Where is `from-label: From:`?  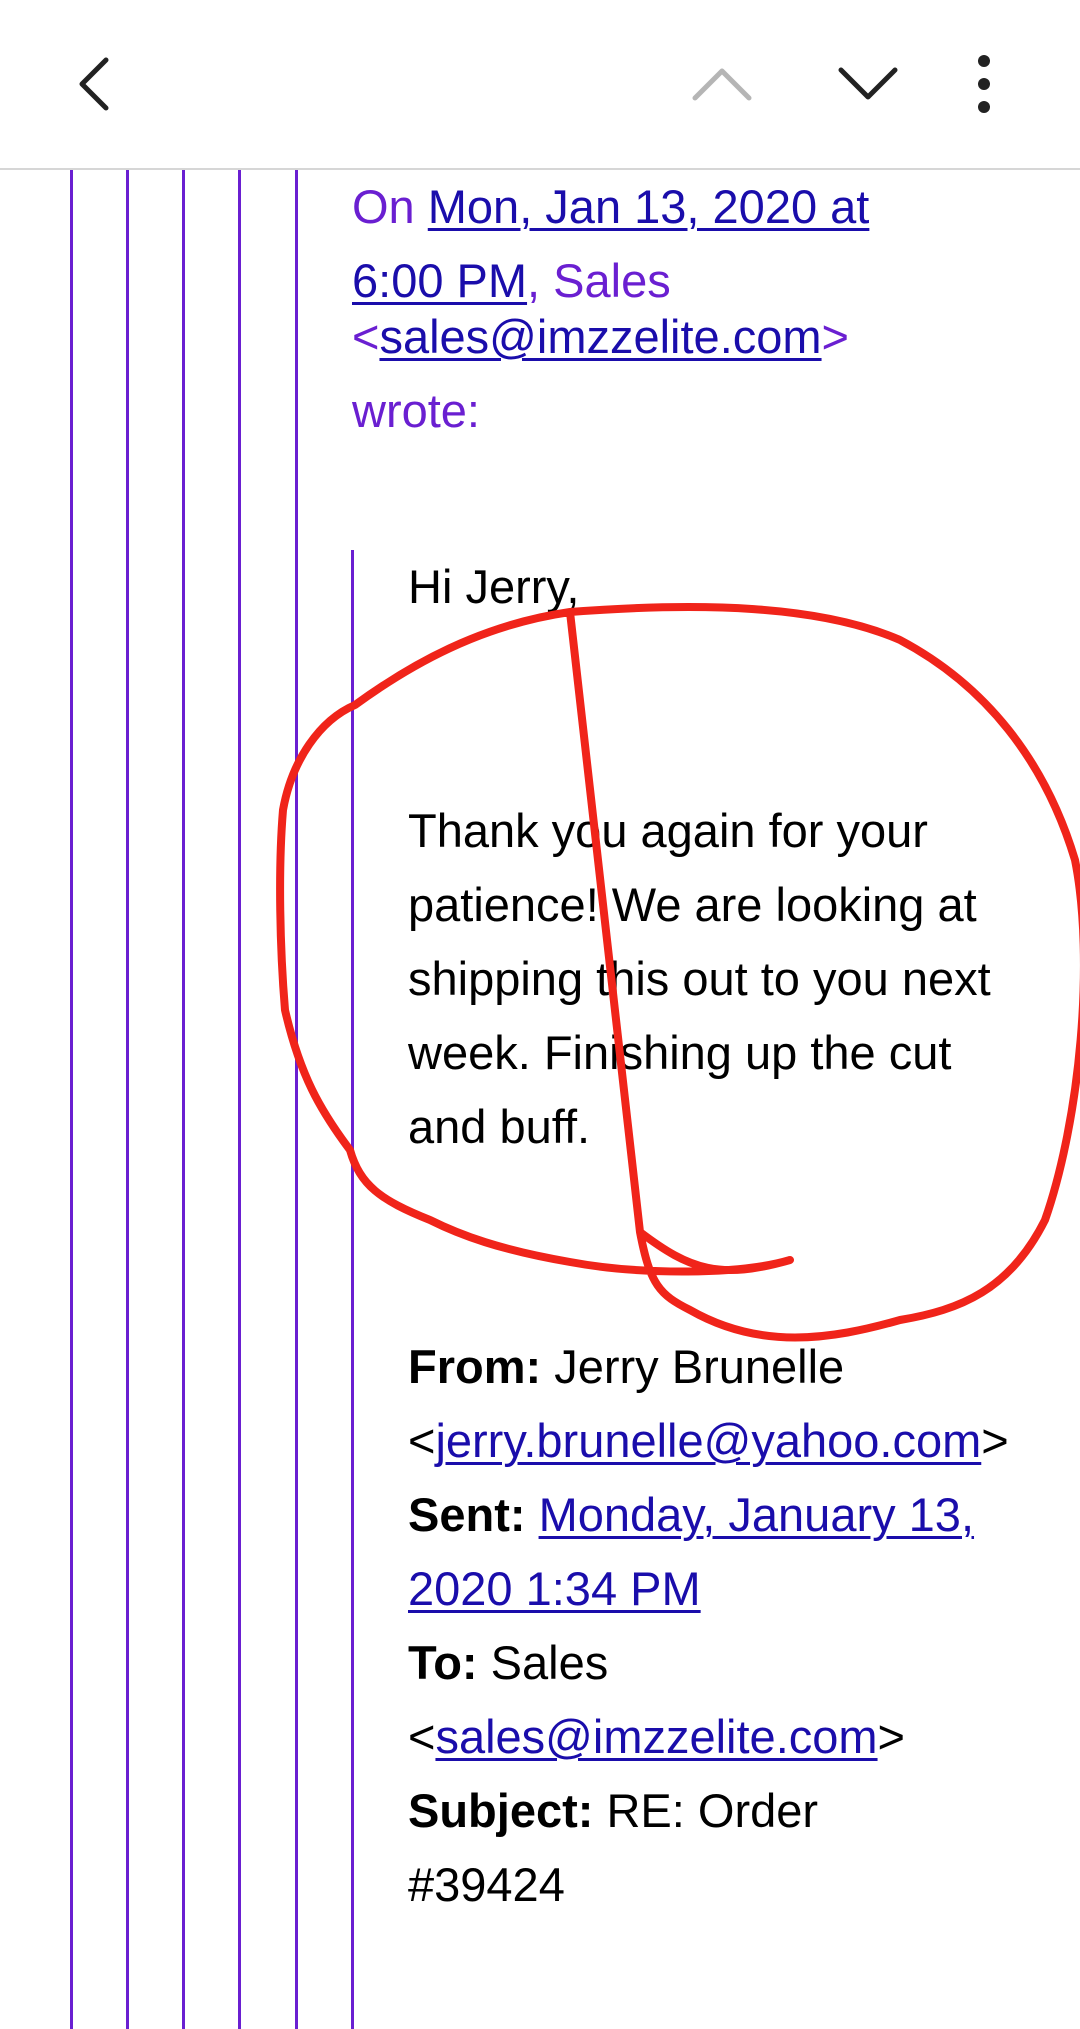 from-label: From: is located at coordinates (475, 1366).